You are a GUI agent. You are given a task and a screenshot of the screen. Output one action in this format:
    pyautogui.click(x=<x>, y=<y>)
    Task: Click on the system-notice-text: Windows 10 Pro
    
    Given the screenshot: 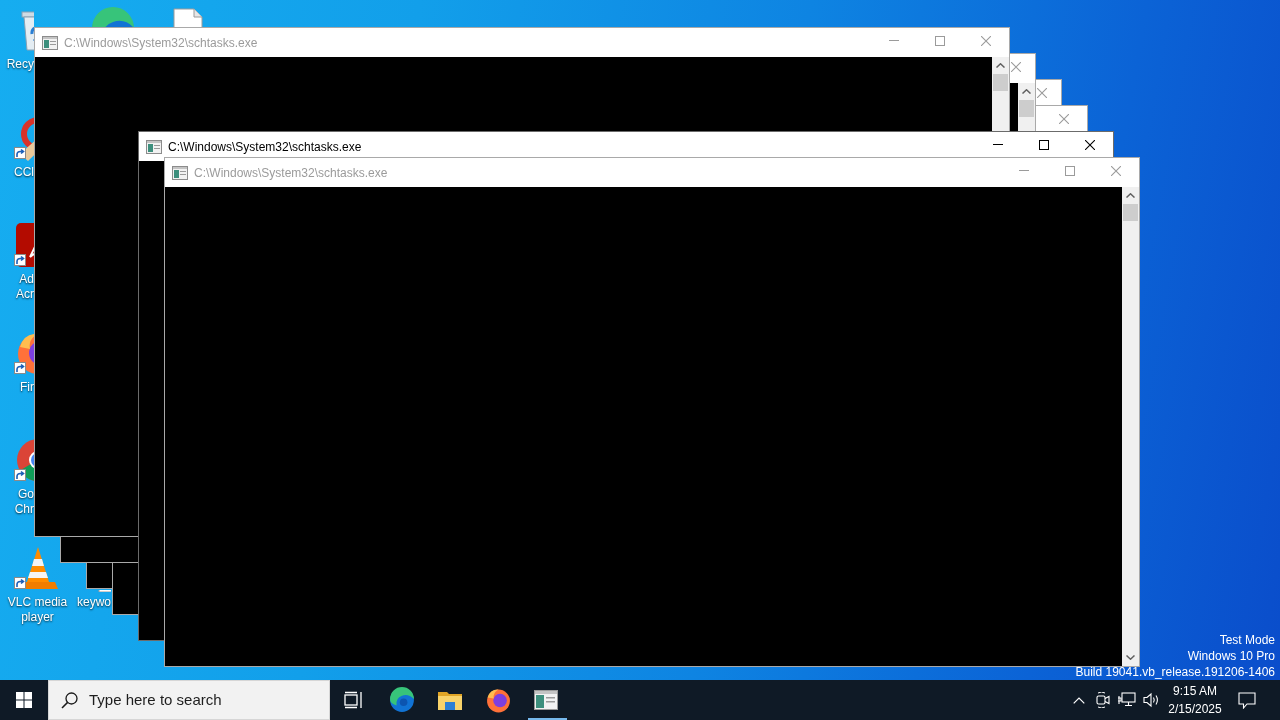 What is the action you would take?
    pyautogui.click(x=1231, y=656)
    